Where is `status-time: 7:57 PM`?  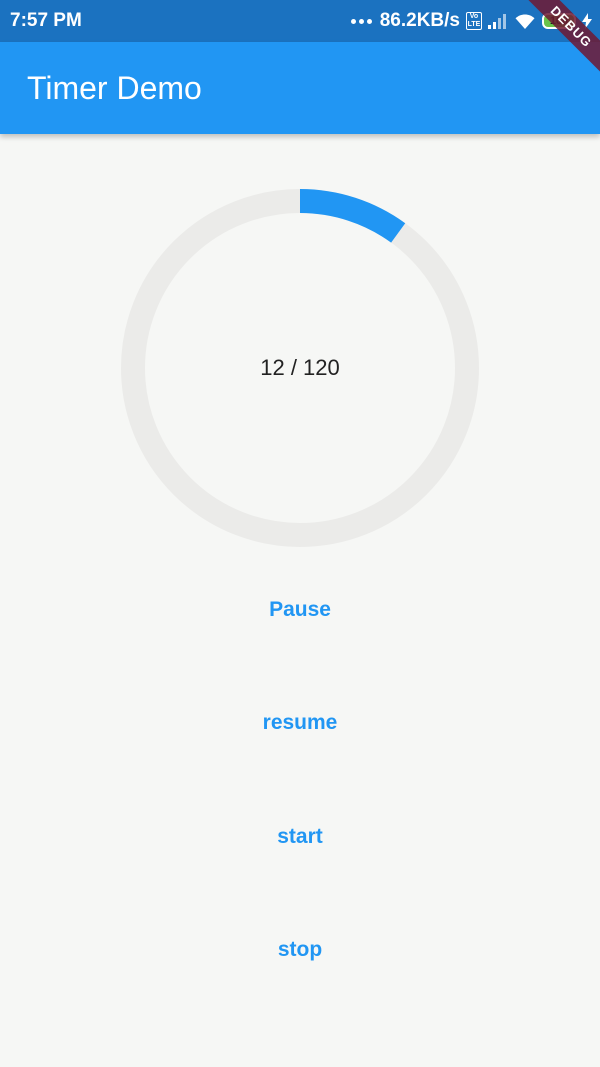 status-time: 7:57 PM is located at coordinates (46, 20).